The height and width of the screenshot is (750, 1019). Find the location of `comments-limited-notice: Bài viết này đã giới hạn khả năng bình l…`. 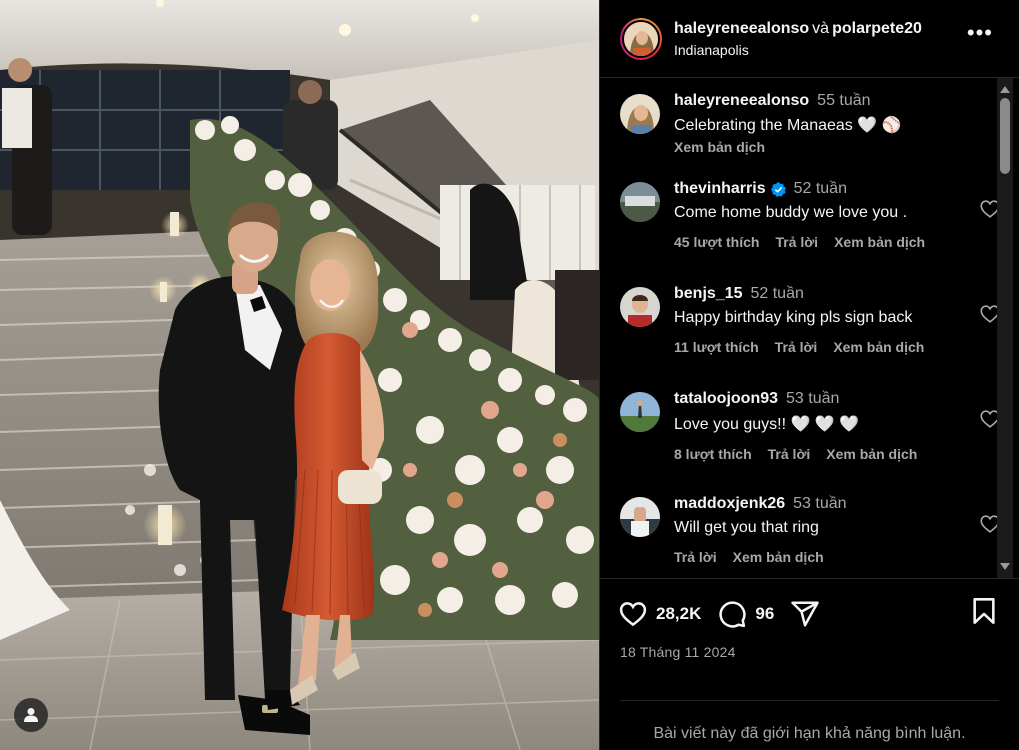

comments-limited-notice: Bài viết này đã giới hạn khả năng bình l… is located at coordinates (809, 721).